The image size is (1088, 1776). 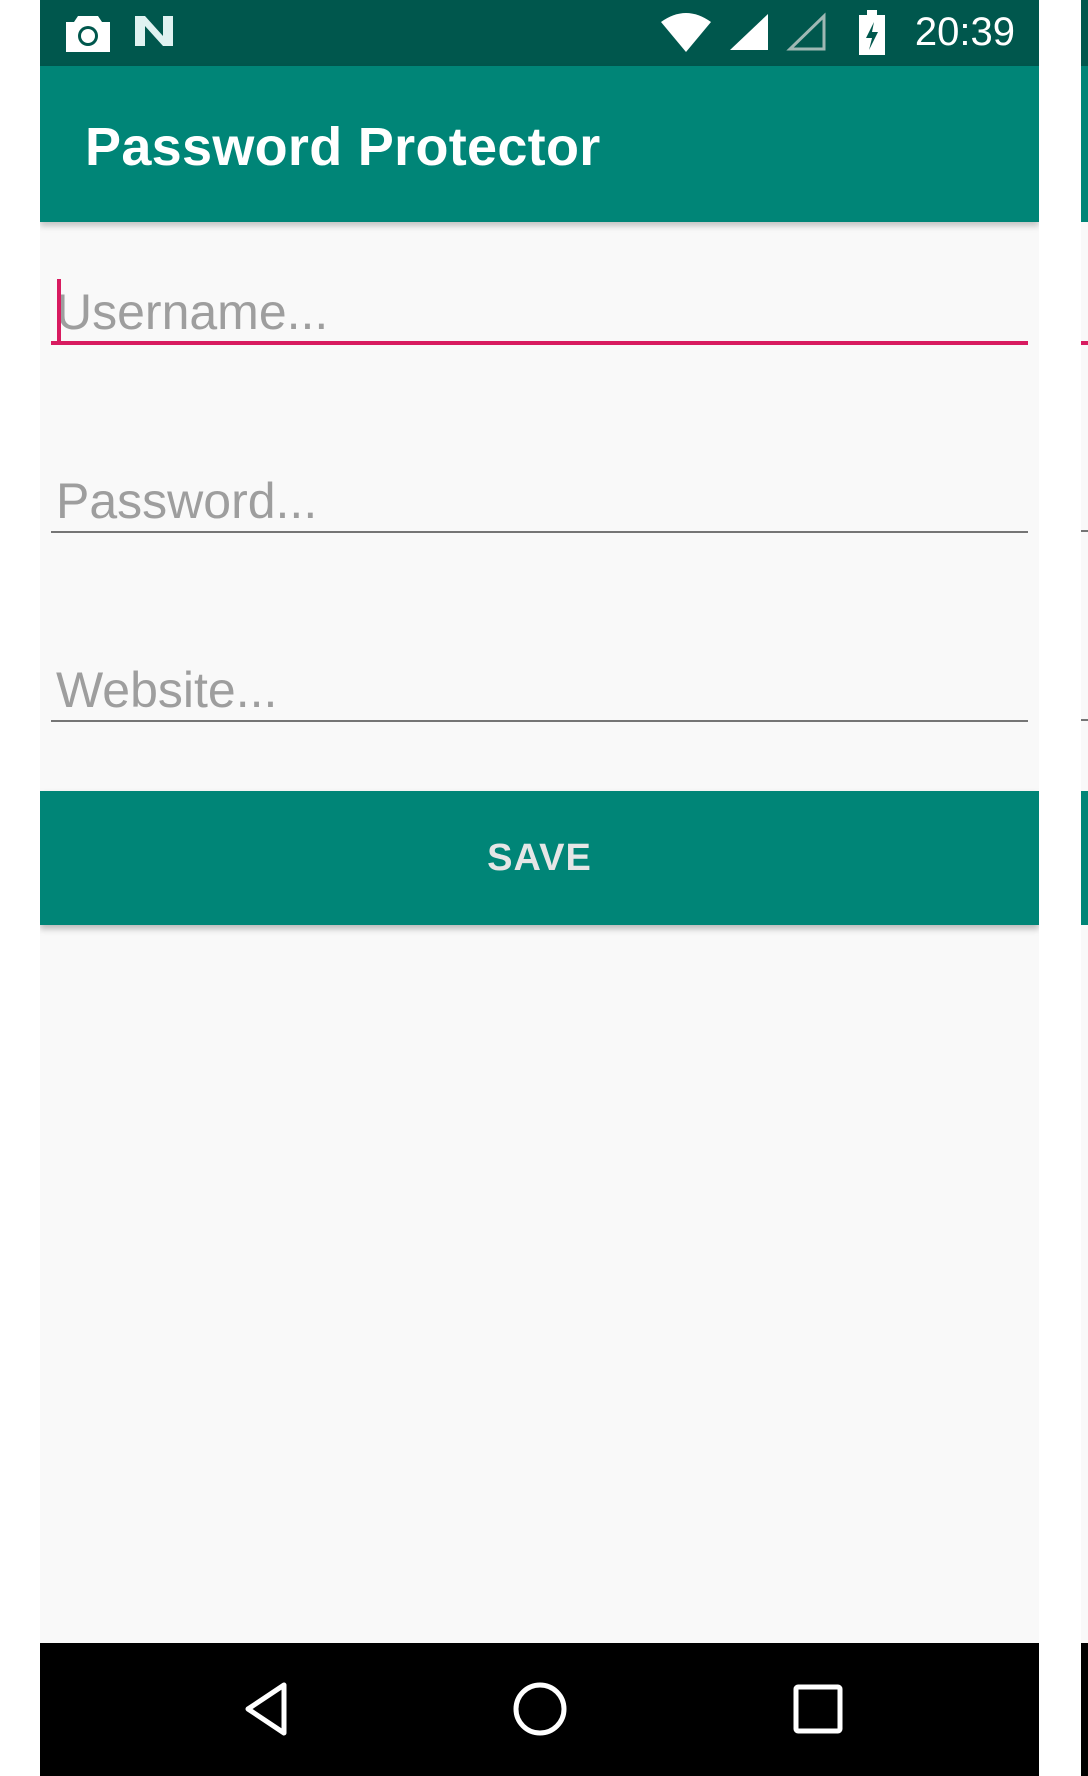 I want to click on navigation-bar, so click(x=539, y=1709).